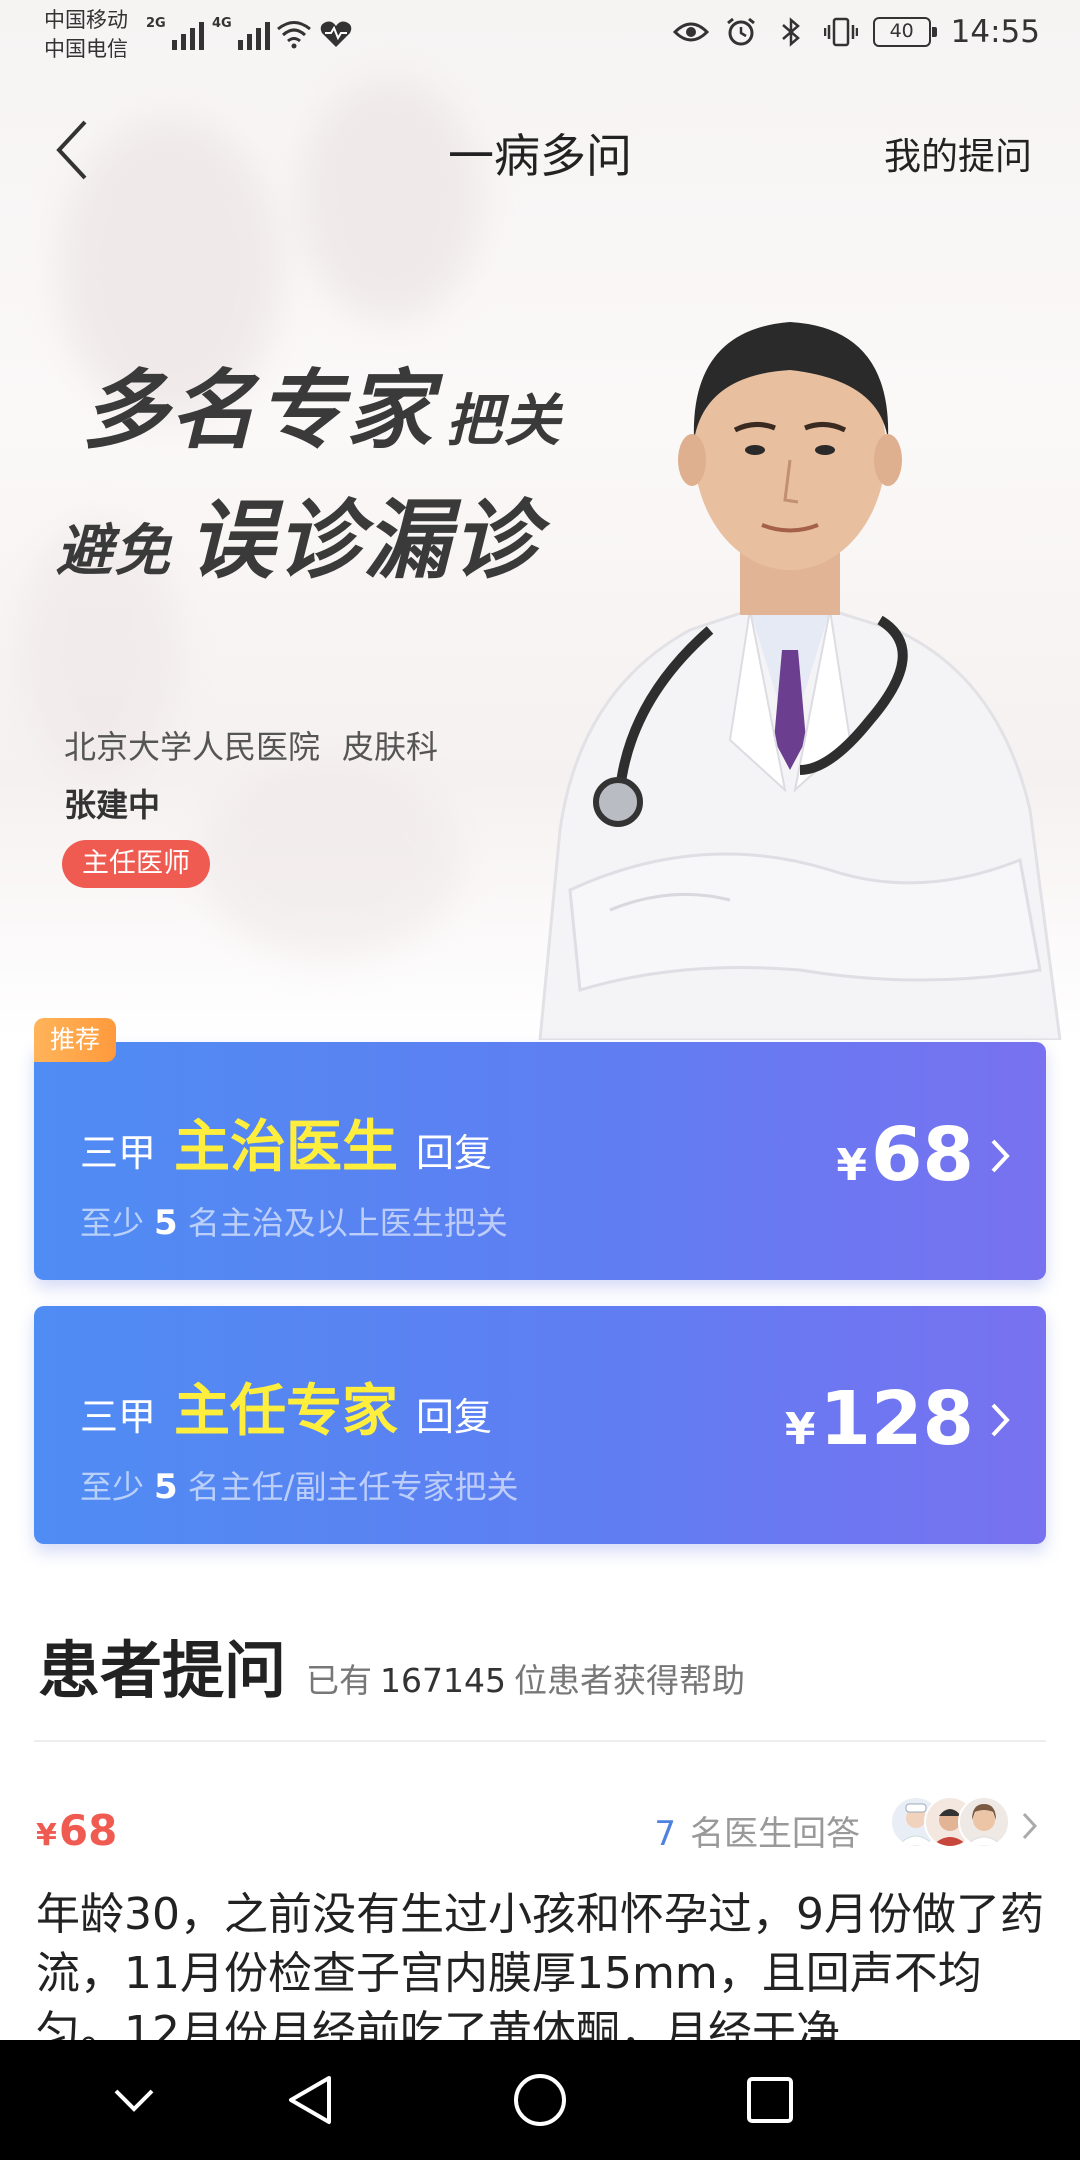 This screenshot has width=1080, height=2160. Describe the element at coordinates (175, 33) in the screenshot. I see `signal-2g-icon: 2G` at that location.